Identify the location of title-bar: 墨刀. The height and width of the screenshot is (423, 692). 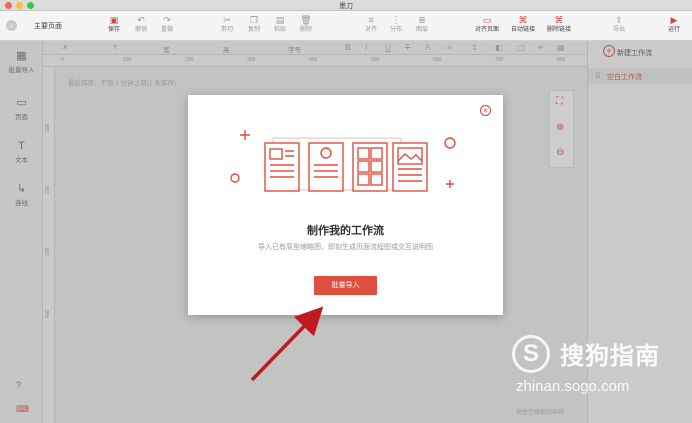
(346, 5).